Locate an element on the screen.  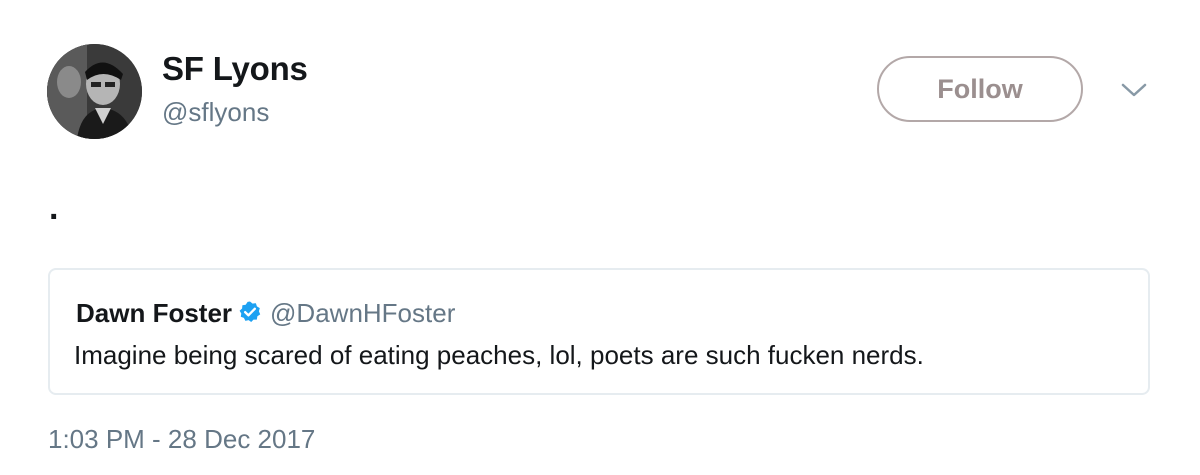
quoted-tweet-header: Dawn Foster @DawnHFoster is located at coordinates (265, 313).